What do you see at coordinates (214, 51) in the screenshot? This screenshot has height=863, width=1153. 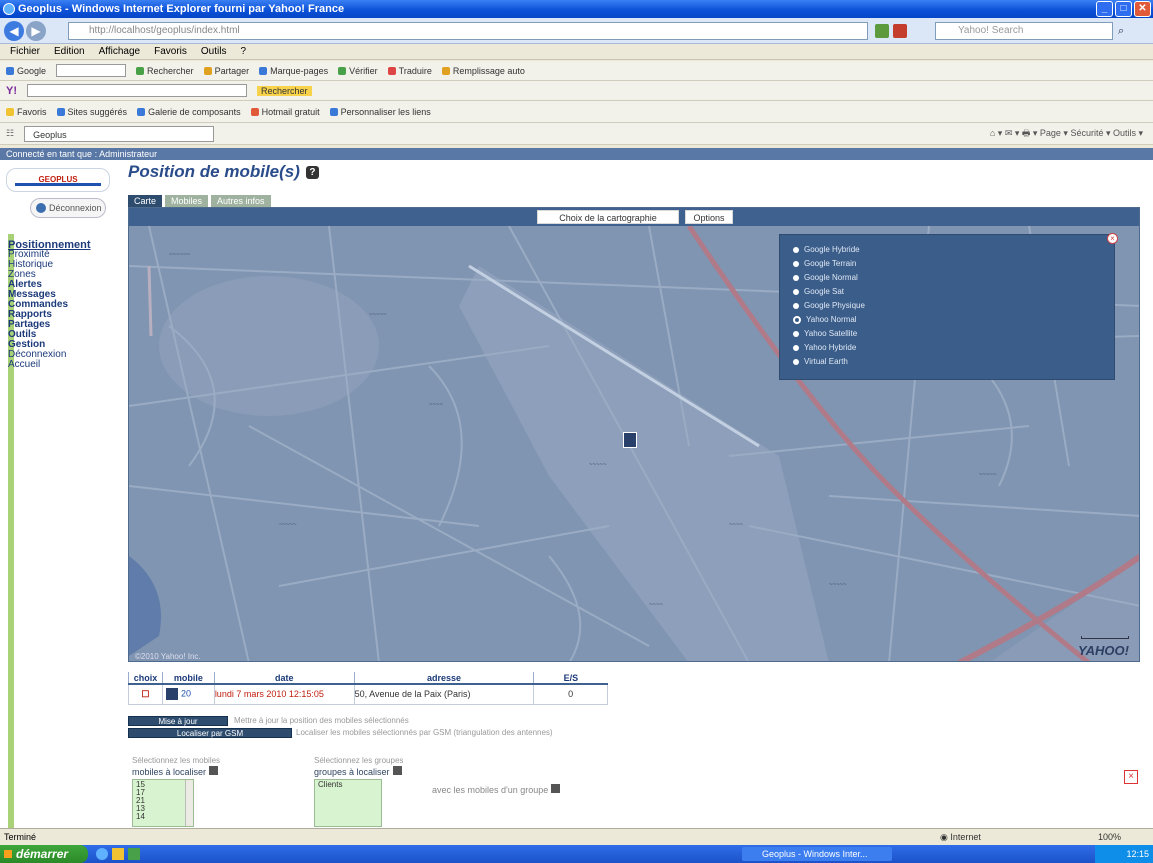 I see `menu-tools: Outils` at bounding box center [214, 51].